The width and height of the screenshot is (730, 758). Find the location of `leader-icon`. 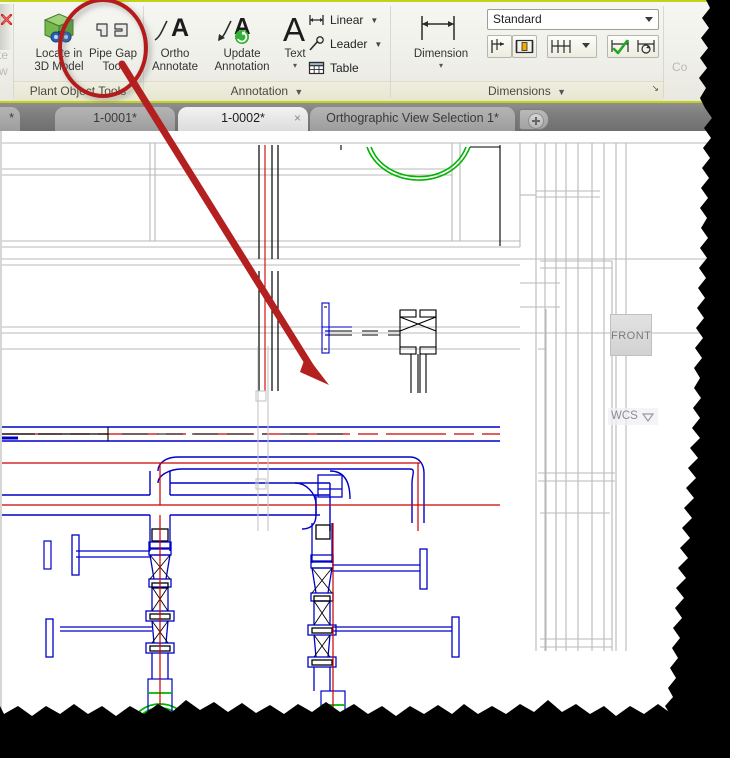

leader-icon is located at coordinates (316, 44).